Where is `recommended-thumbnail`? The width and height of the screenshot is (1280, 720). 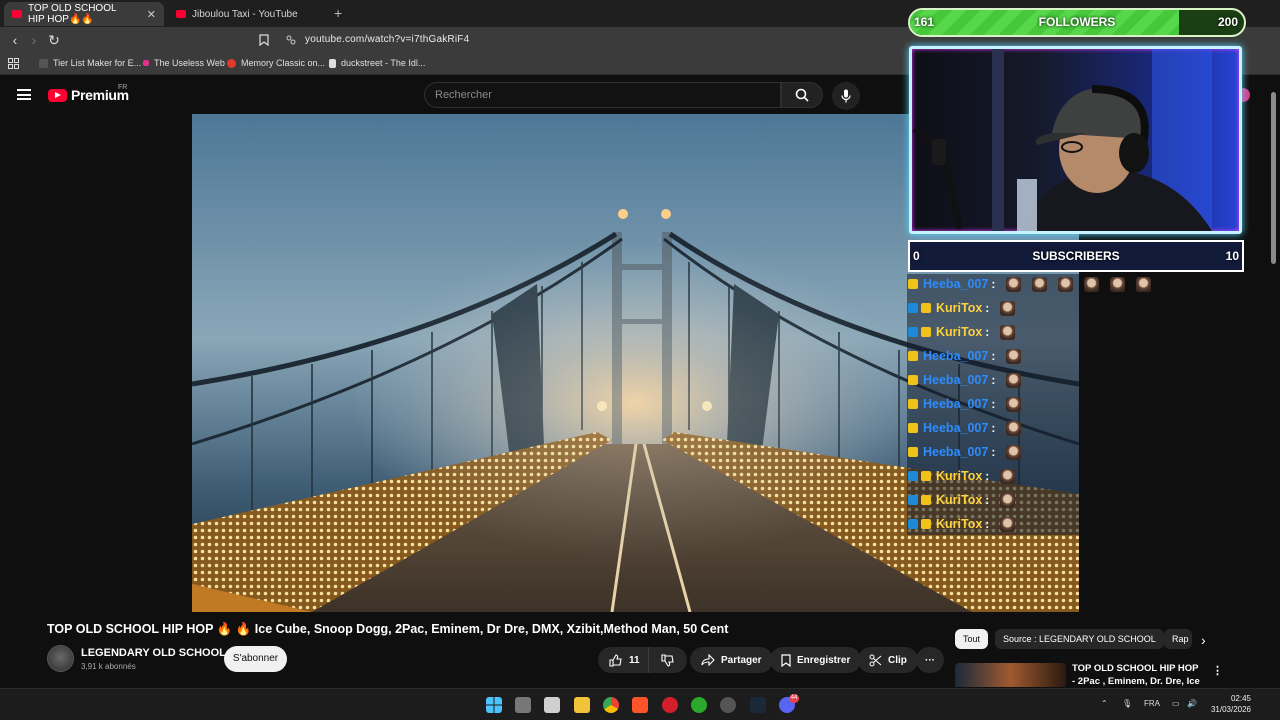 recommended-thumbnail is located at coordinates (1010, 675).